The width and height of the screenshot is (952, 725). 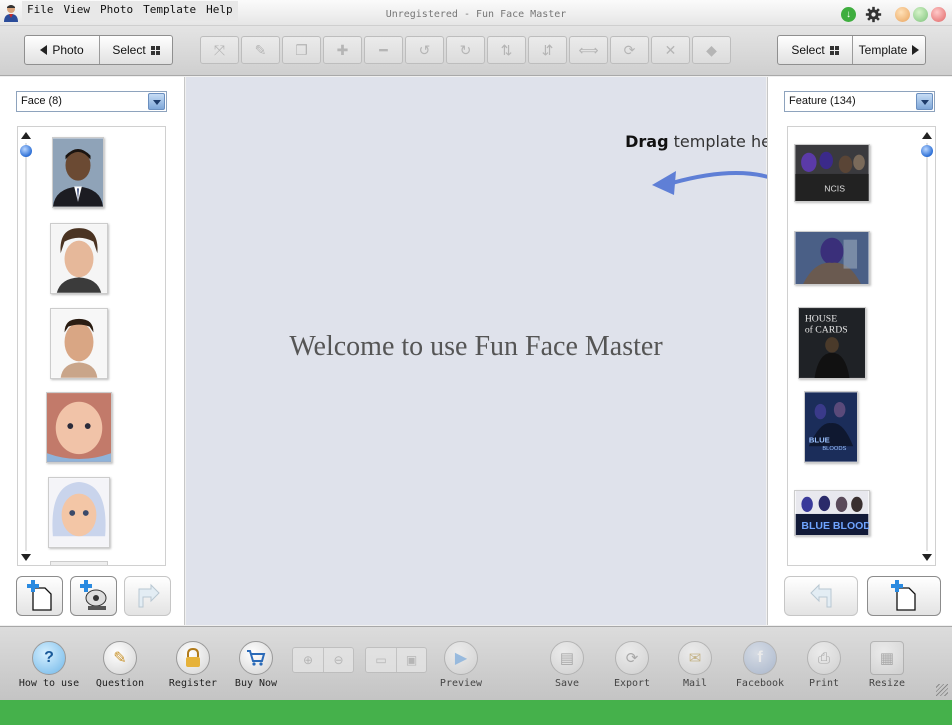 What do you see at coordinates (506, 50) in the screenshot?
I see `flip-vertical-icon: ⇅` at bounding box center [506, 50].